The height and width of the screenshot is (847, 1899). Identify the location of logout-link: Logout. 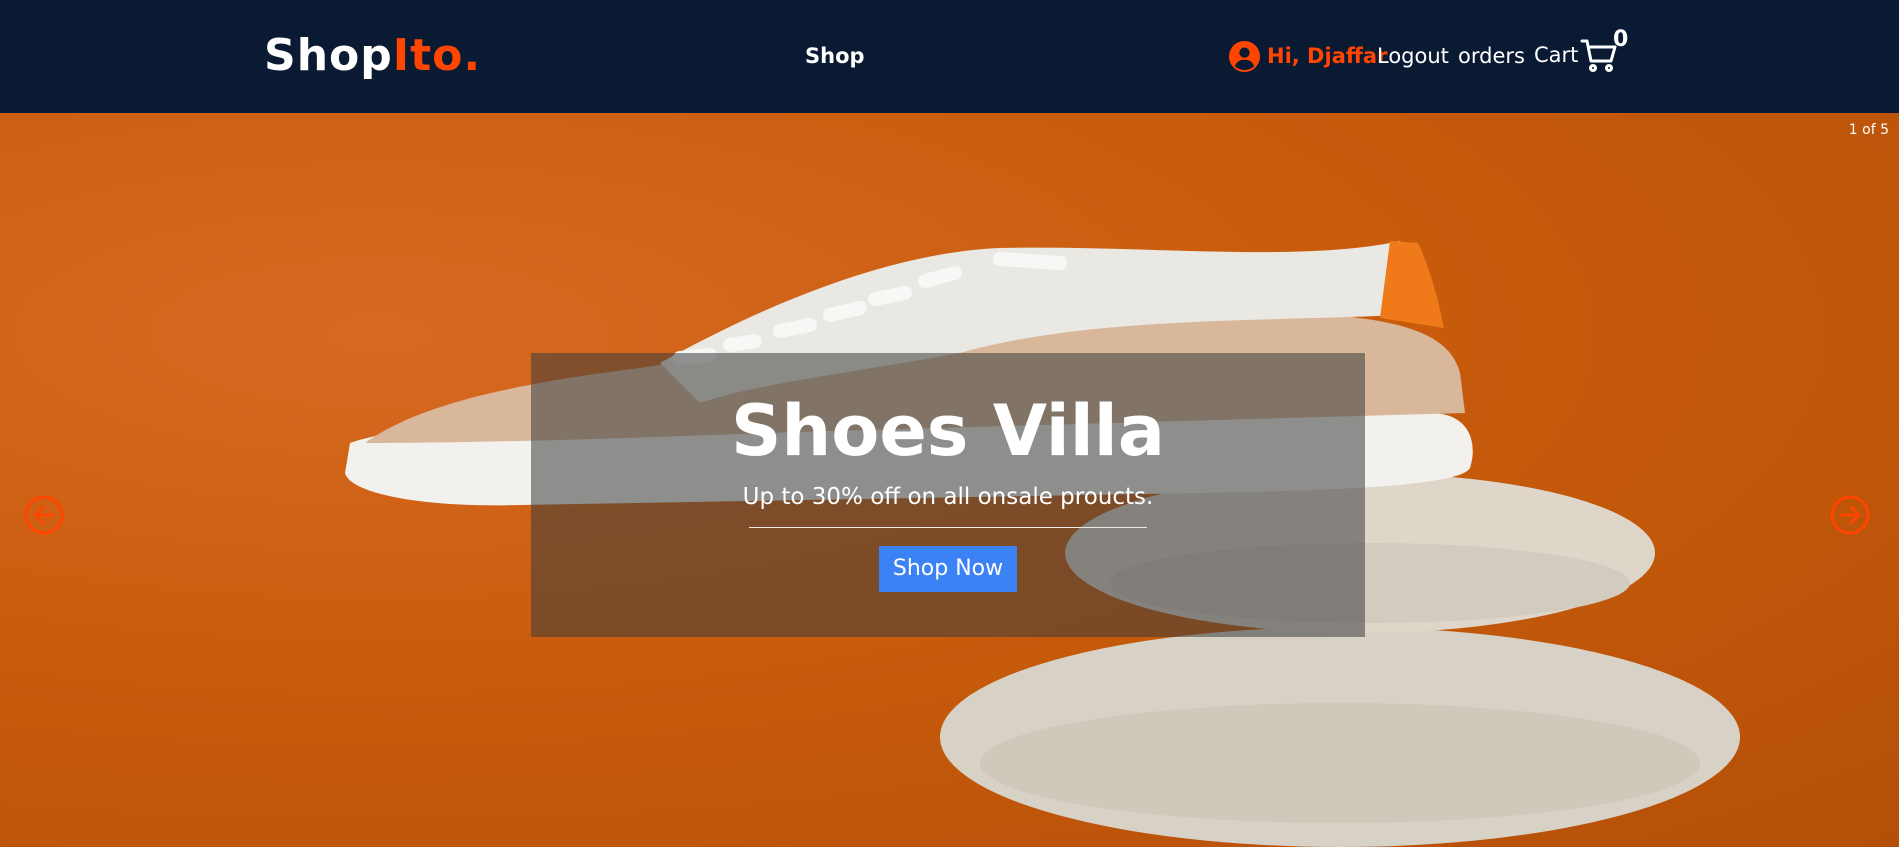
(1413, 56).